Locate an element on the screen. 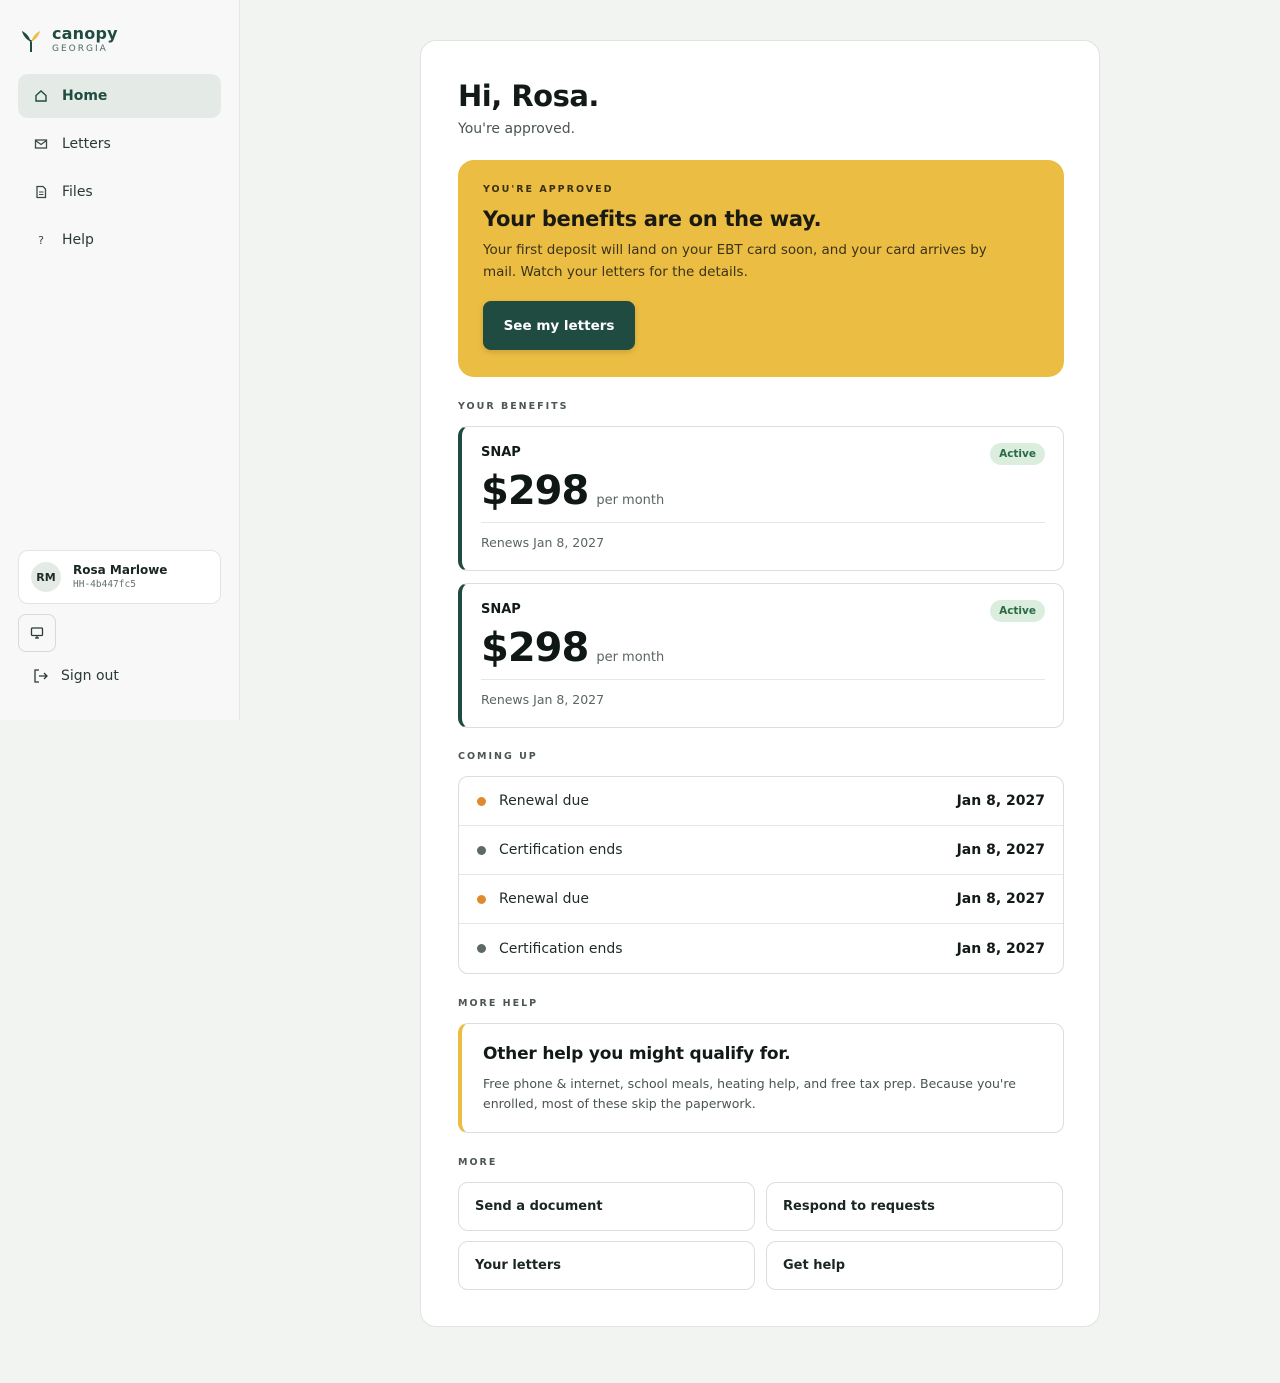 The width and height of the screenshot is (1280, 1383). sidebar-item-files: Files is located at coordinates (119, 192).